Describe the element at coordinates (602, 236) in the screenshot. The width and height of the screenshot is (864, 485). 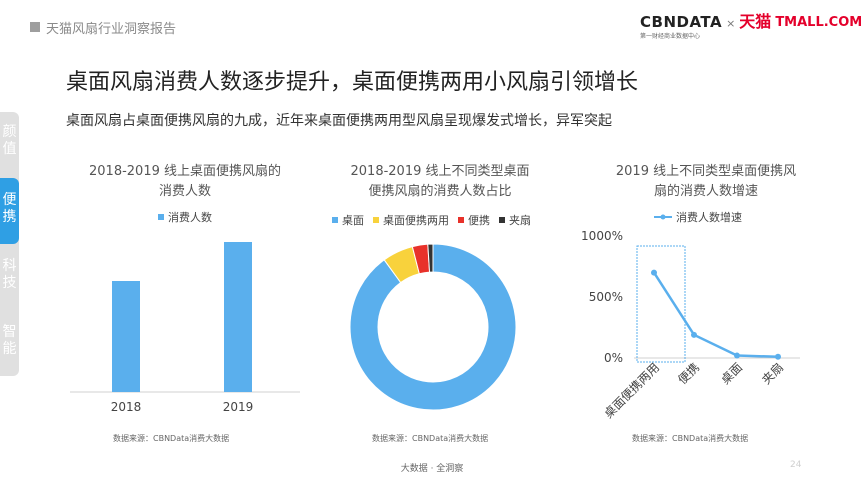
I see `line-y-tick-3: 1000%` at that location.